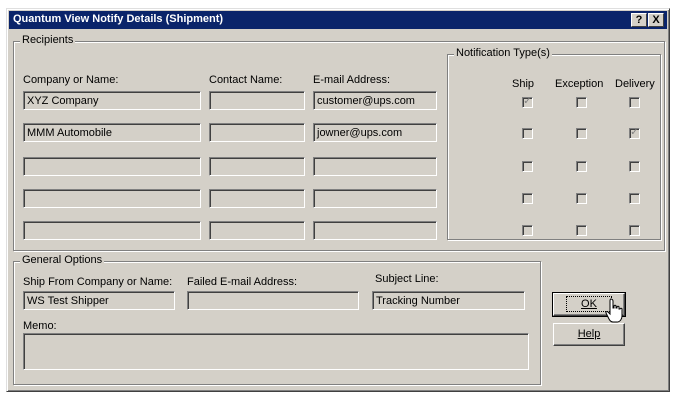  Describe the element at coordinates (118, 19) in the screenshot. I see `window-title: Quantum View Notify Details (Shipment)` at that location.